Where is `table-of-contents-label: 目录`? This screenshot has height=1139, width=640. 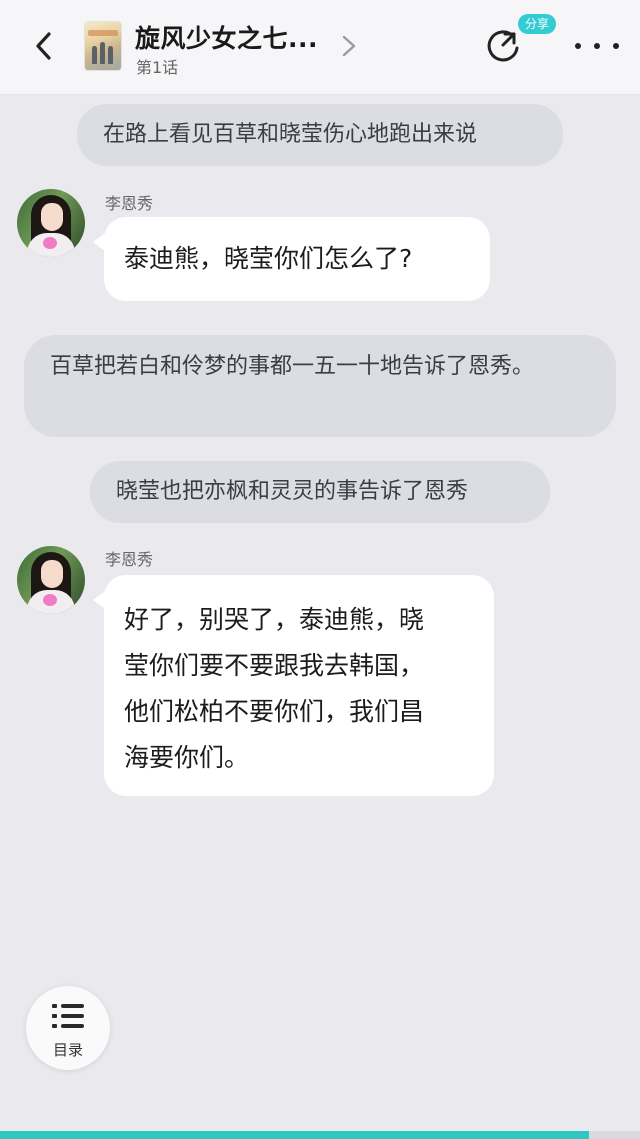
table-of-contents-label: 目录 is located at coordinates (67, 1050).